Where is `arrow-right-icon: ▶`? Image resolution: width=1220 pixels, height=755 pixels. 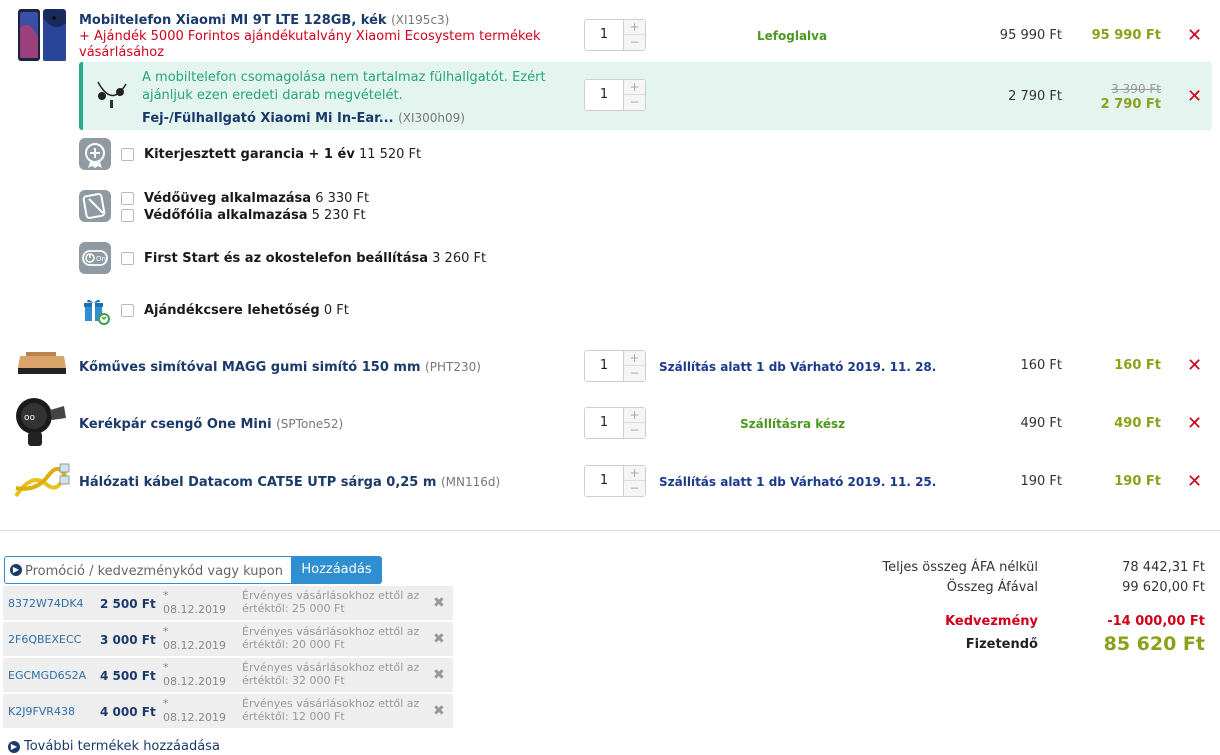 arrow-right-icon: ▶ is located at coordinates (14, 746).